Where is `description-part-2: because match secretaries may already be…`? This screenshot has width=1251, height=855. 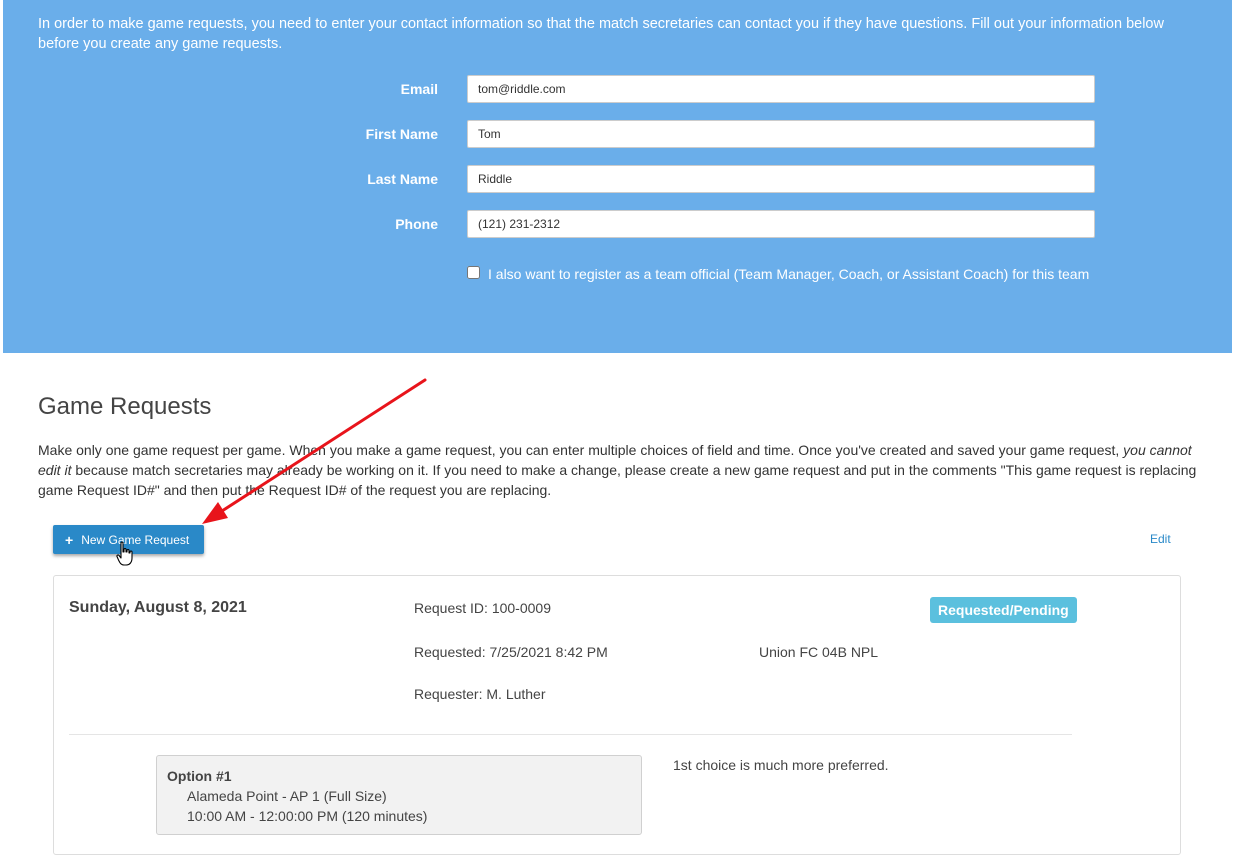
description-part-2: because match secretaries may already be… is located at coordinates (617, 480).